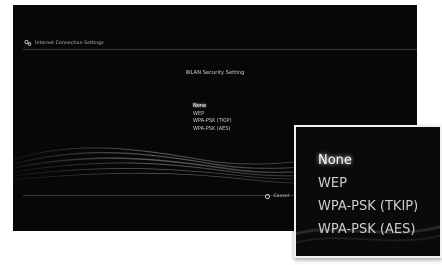 This screenshot has width=442, height=265. I want to click on zoomed-security-options-list: None WEP WPA-PSK (TKIP) WPA-PSK (AES), so click(368, 195).